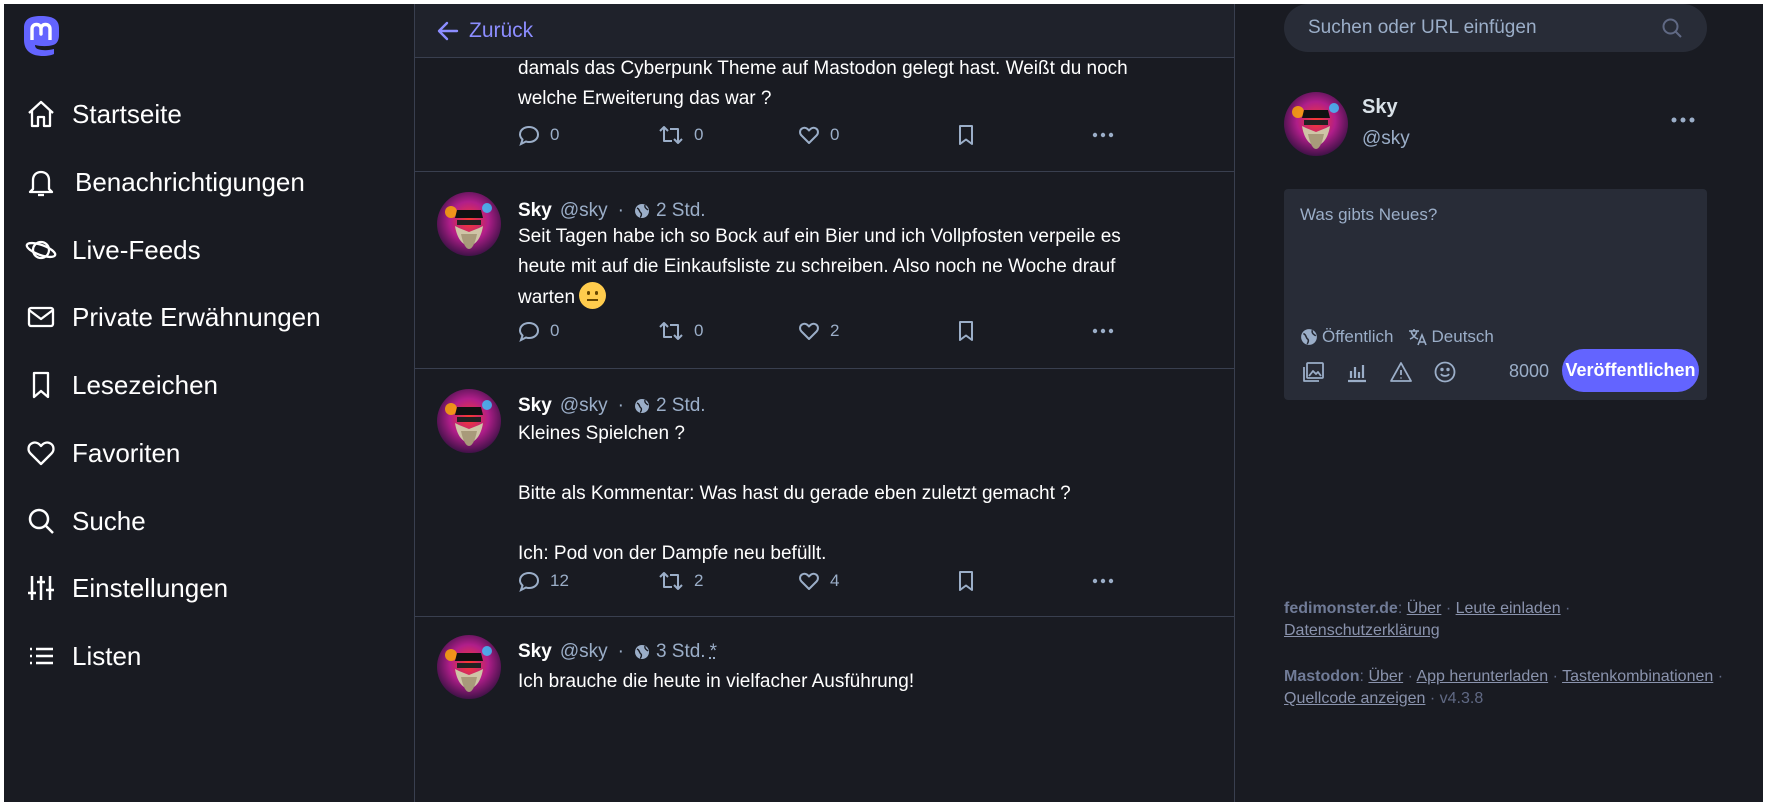  I want to click on footer-link-about: Über, so click(1424, 608).